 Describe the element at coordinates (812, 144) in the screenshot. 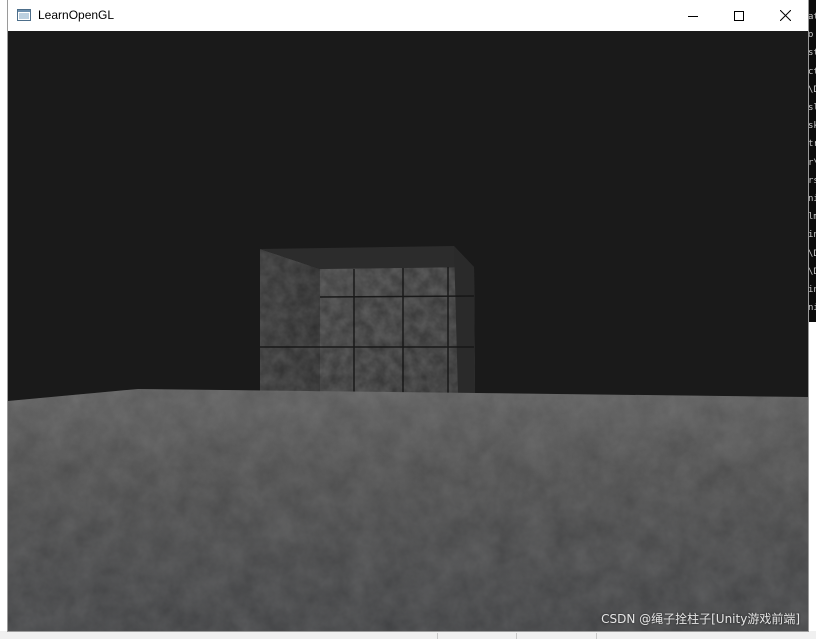

I see `console-line: tr` at that location.